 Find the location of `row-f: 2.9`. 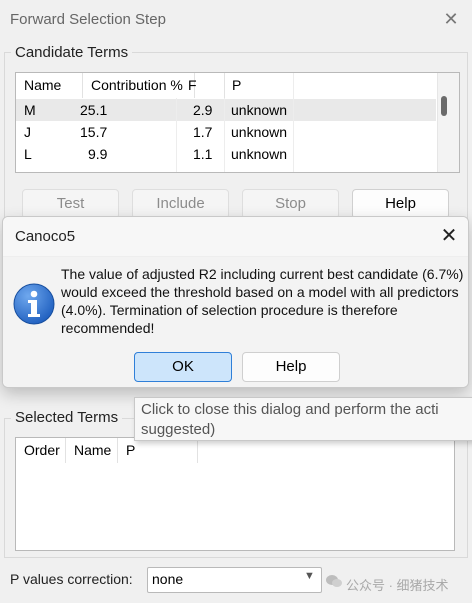

row-f: 2.9 is located at coordinates (203, 110).